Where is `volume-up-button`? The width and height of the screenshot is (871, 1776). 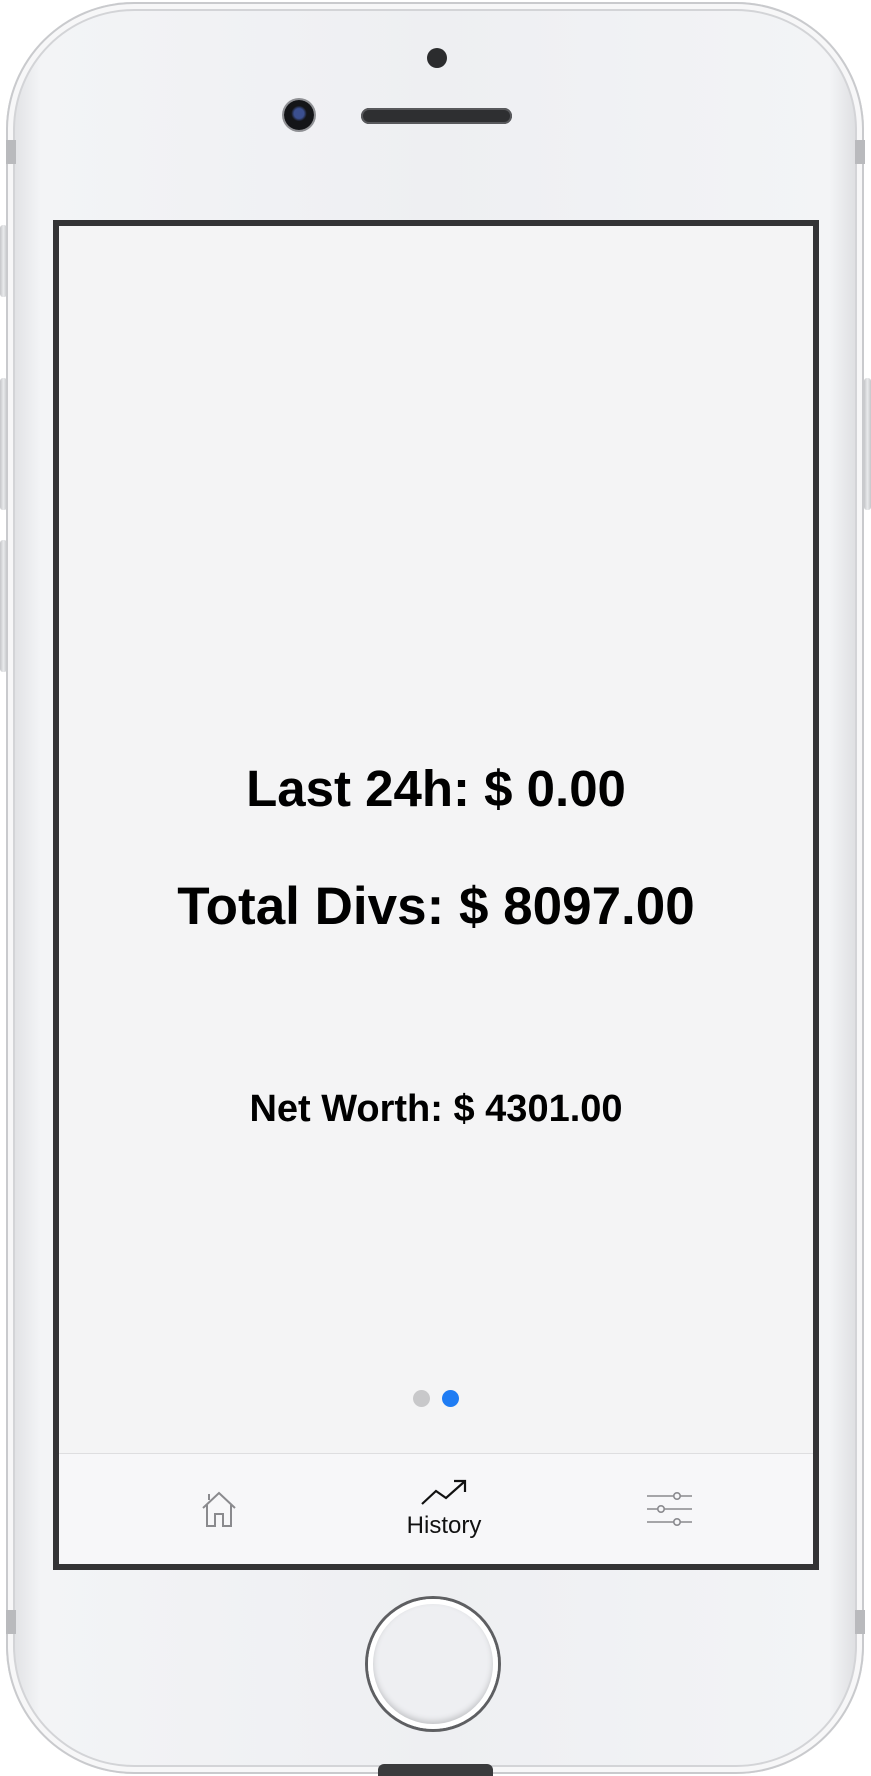 volume-up-button is located at coordinates (3, 444).